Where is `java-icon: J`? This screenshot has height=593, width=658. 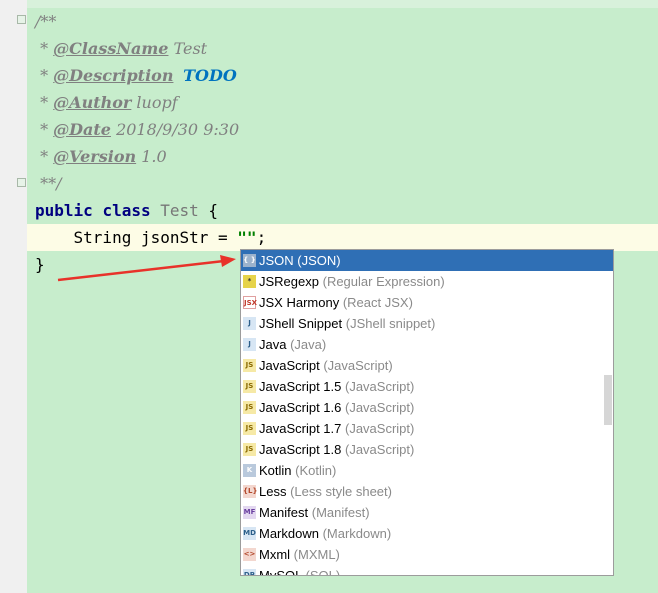
java-icon: J is located at coordinates (249, 344).